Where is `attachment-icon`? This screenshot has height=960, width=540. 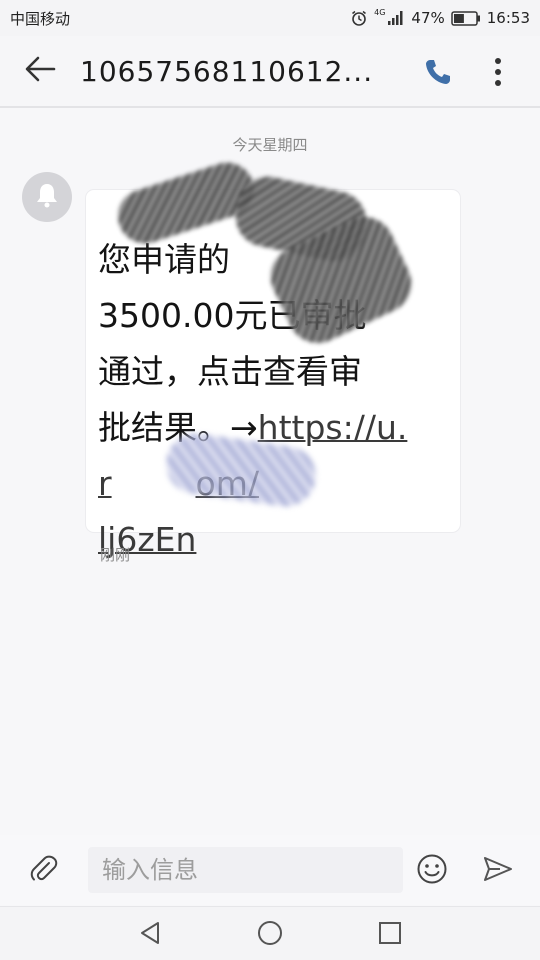 attachment-icon is located at coordinates (44, 871).